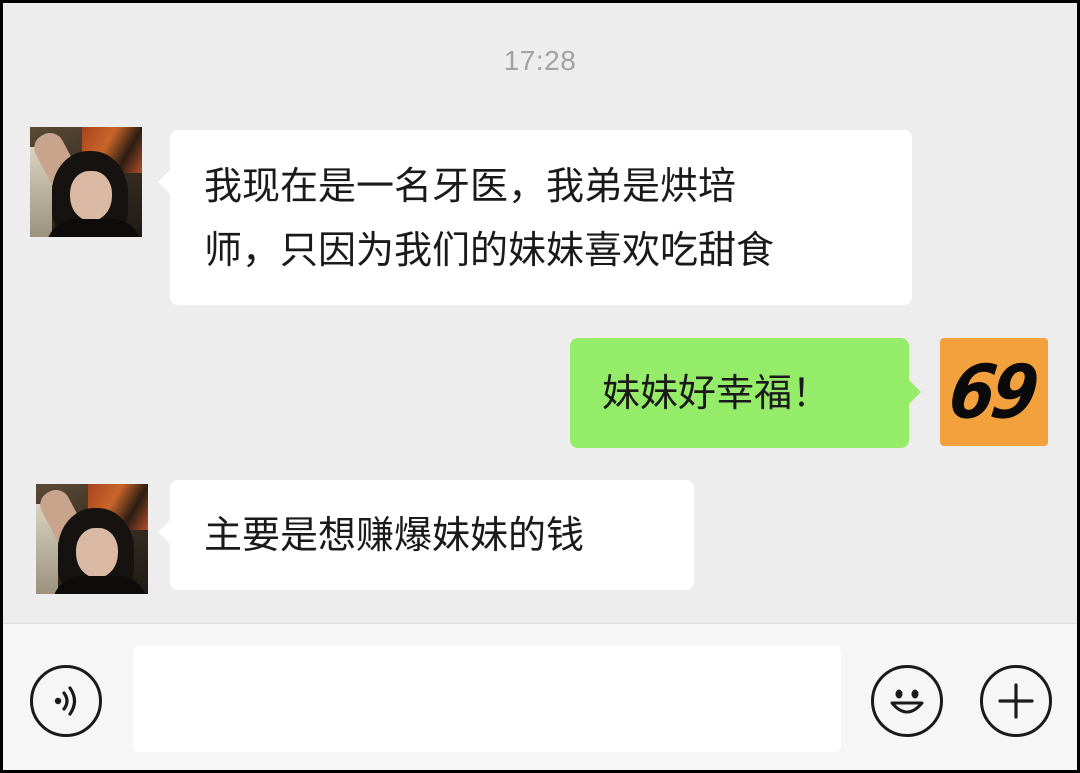 The image size is (1080, 773). I want to click on self-avatar: 69, so click(994, 392).